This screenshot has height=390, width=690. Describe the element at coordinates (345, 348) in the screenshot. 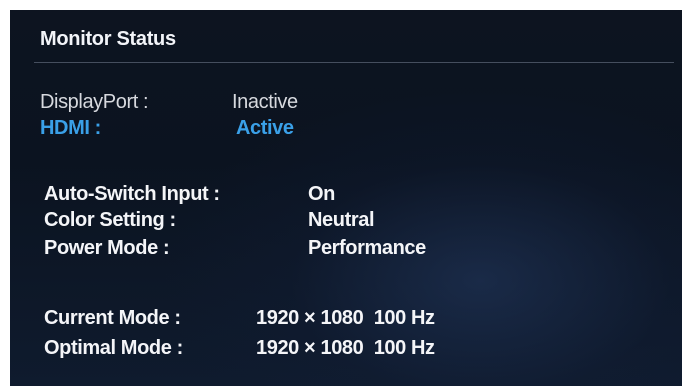

I see `mode-value-optimal: 1920 × 1080 100 Hz` at that location.